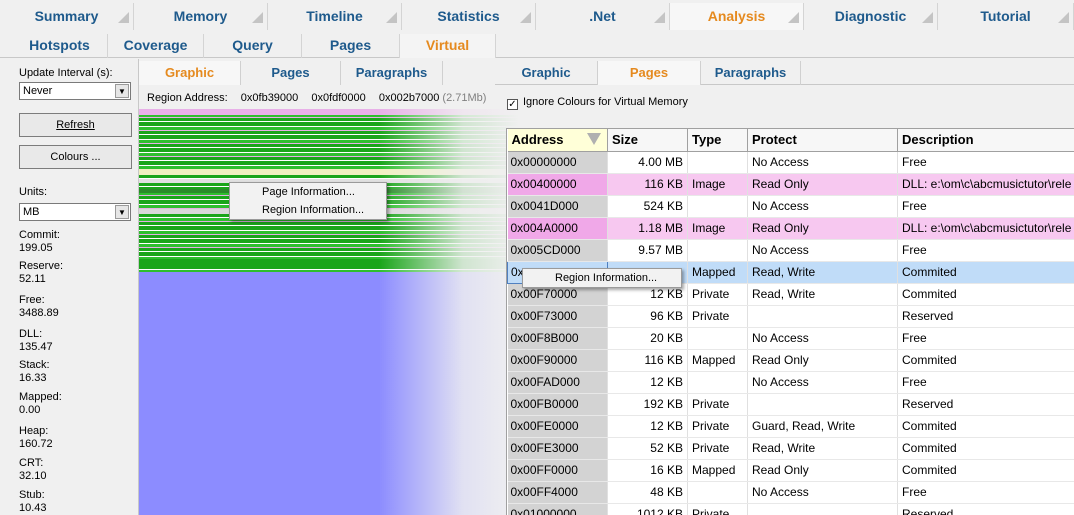 The width and height of the screenshot is (1074, 515). I want to click on column-header-type: Type, so click(717, 140).